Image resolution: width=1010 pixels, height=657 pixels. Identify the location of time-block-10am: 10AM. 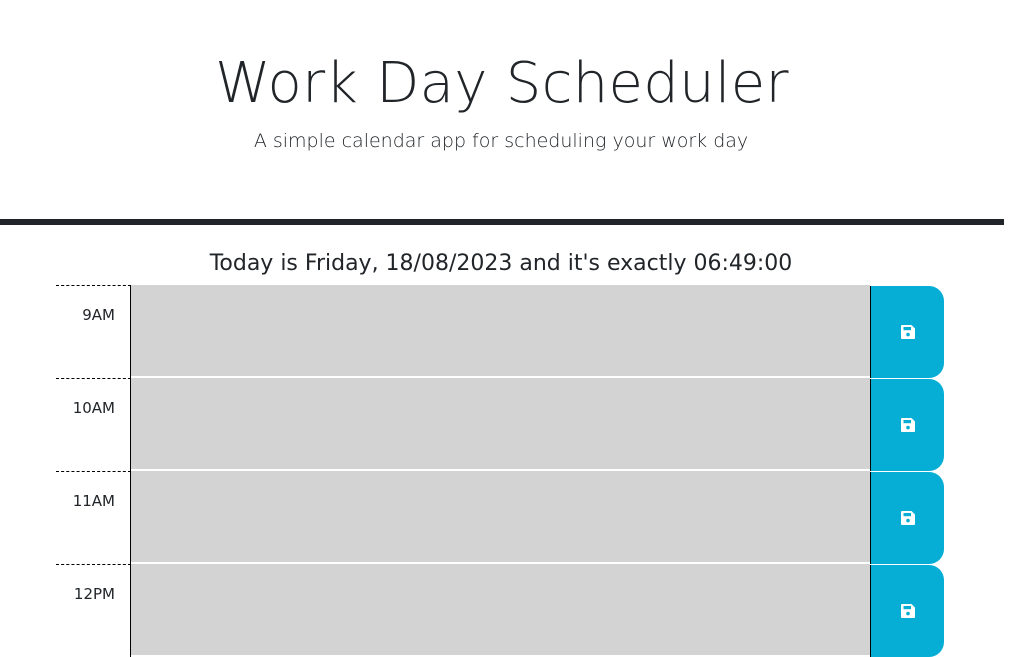
(500, 424).